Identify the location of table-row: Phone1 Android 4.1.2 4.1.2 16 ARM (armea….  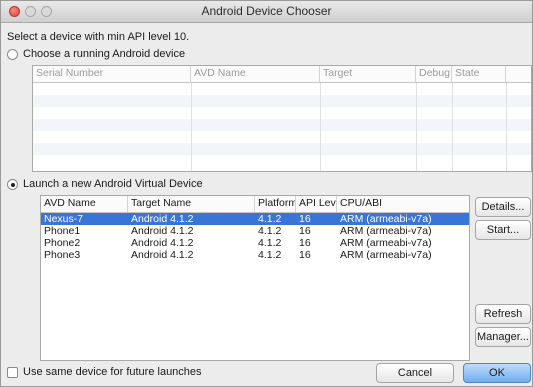
(255, 231).